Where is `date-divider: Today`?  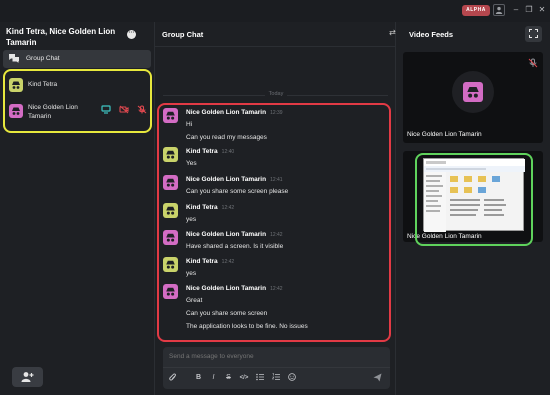
date-divider: Today is located at coordinates (275, 95).